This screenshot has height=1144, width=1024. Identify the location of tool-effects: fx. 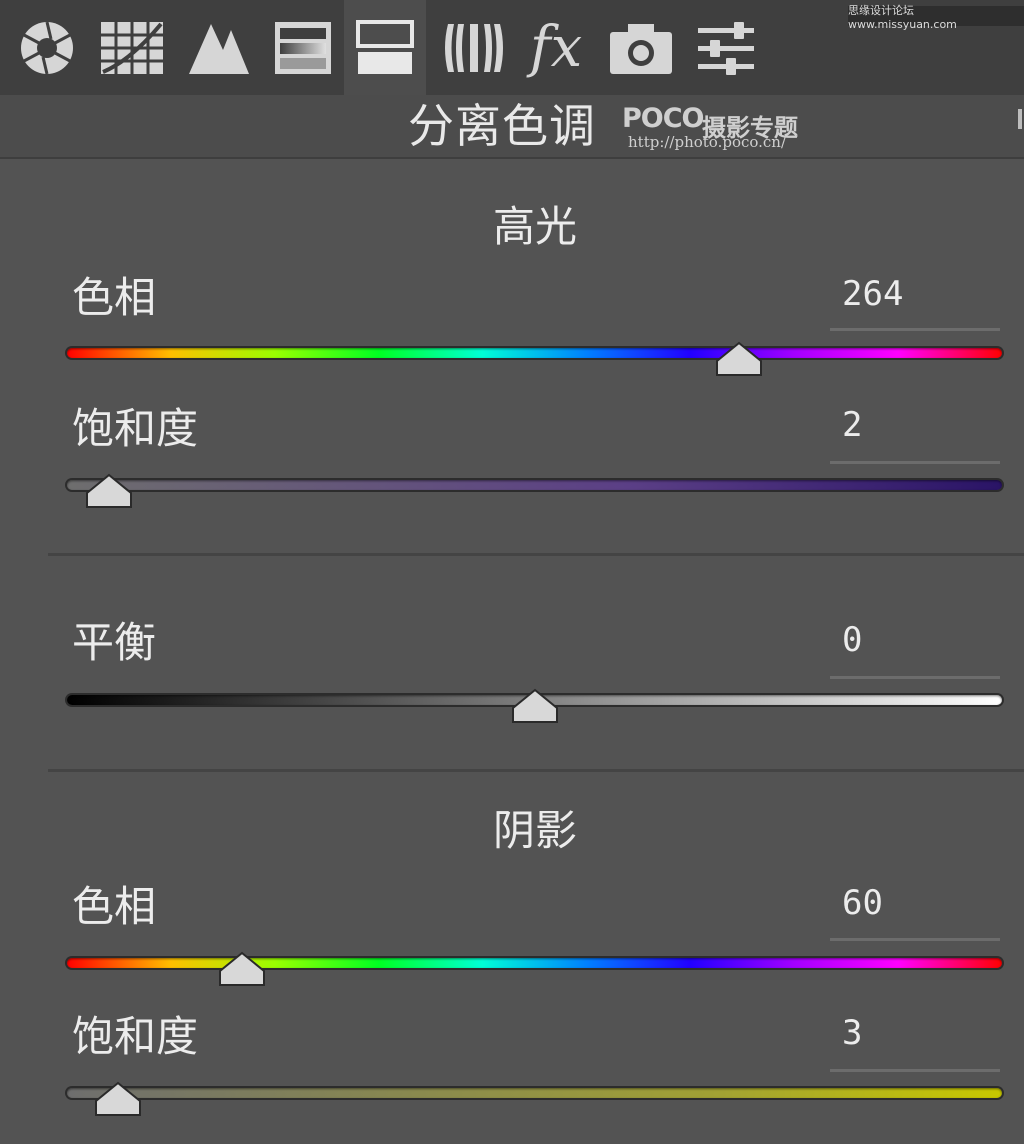
(556, 47).